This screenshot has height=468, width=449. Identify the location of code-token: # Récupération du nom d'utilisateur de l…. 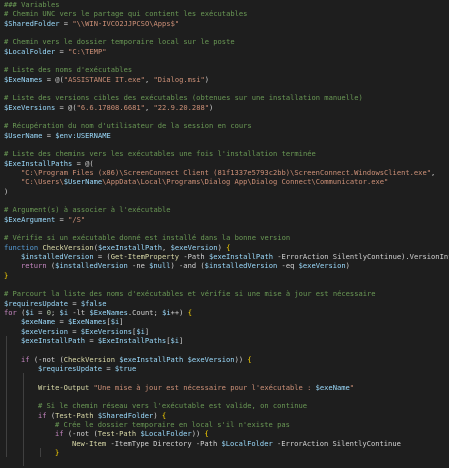
(128, 126).